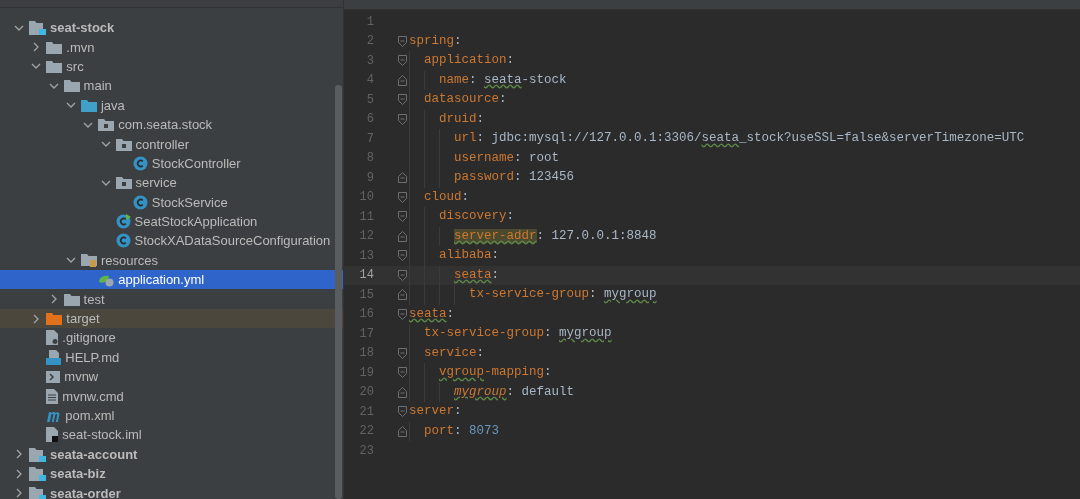  I want to click on markdown-file-icon, so click(54, 357).